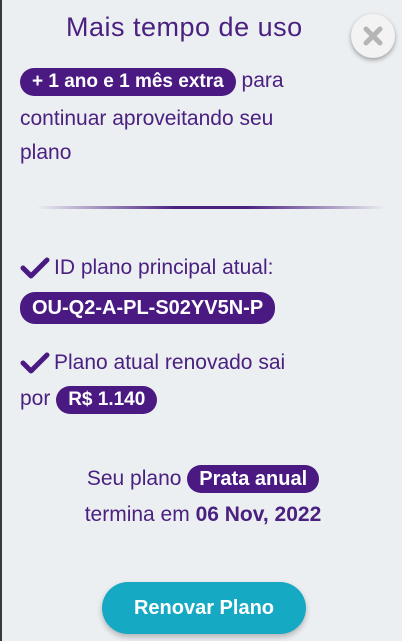 The height and width of the screenshot is (641, 402). Describe the element at coordinates (148, 308) in the screenshot. I see `plan-id-badge: OU-Q2-A-PL-S02YV5N-P` at that location.